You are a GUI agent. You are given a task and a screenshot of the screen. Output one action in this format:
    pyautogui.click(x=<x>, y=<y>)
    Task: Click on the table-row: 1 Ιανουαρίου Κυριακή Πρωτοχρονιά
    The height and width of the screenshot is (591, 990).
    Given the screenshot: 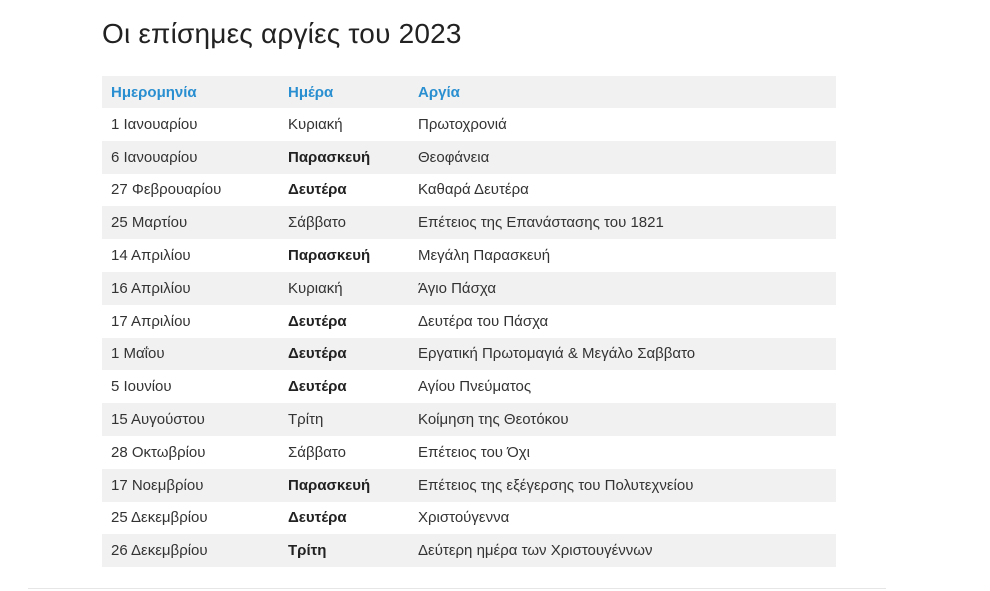 What is the action you would take?
    pyautogui.click(x=469, y=124)
    